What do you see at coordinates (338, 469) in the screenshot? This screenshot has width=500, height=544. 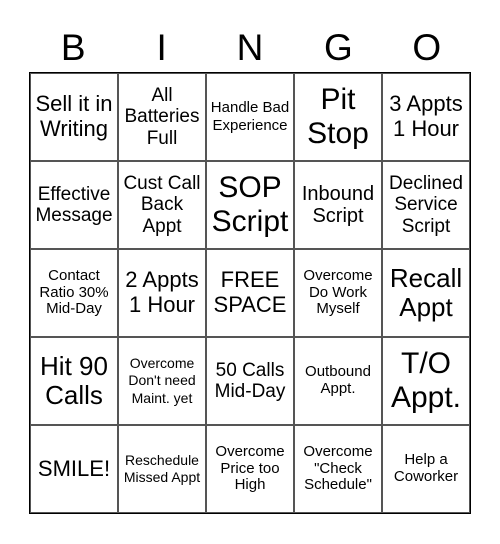 I see `bingo-cell: Overcome "Check Schedule"` at bounding box center [338, 469].